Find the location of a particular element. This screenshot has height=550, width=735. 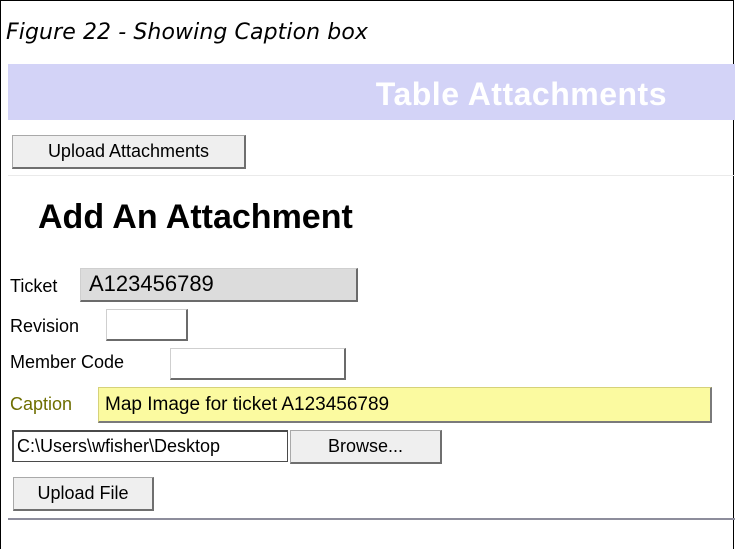

divider is located at coordinates (371, 175).